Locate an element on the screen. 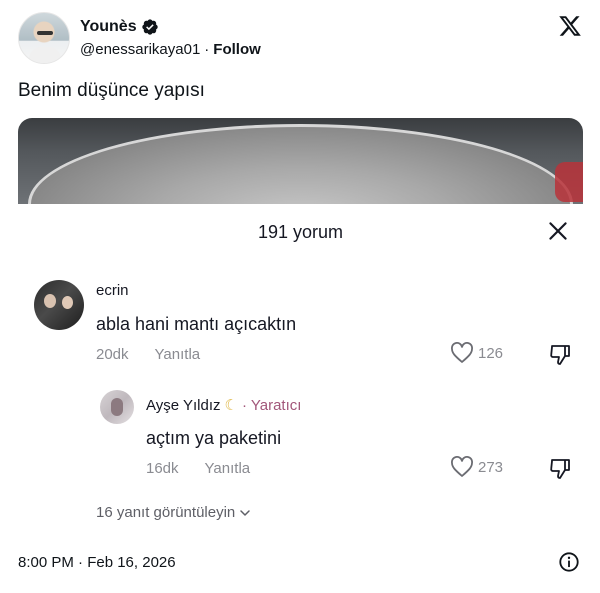  creator-badge: · Yaratıcı is located at coordinates (271, 405).